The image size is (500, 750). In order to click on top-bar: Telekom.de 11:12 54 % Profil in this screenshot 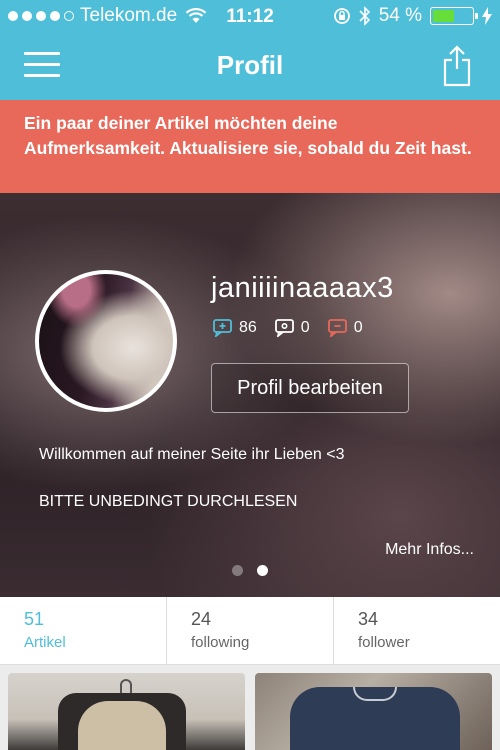, I will do `click(250, 50)`.